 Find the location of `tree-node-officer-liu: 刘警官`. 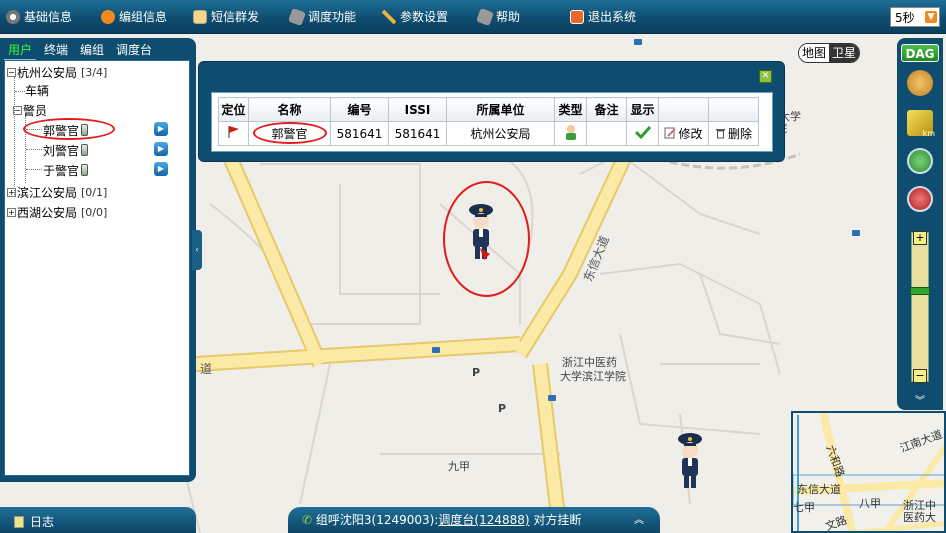

tree-node-officer-liu: 刘警官 is located at coordinates (66, 150).